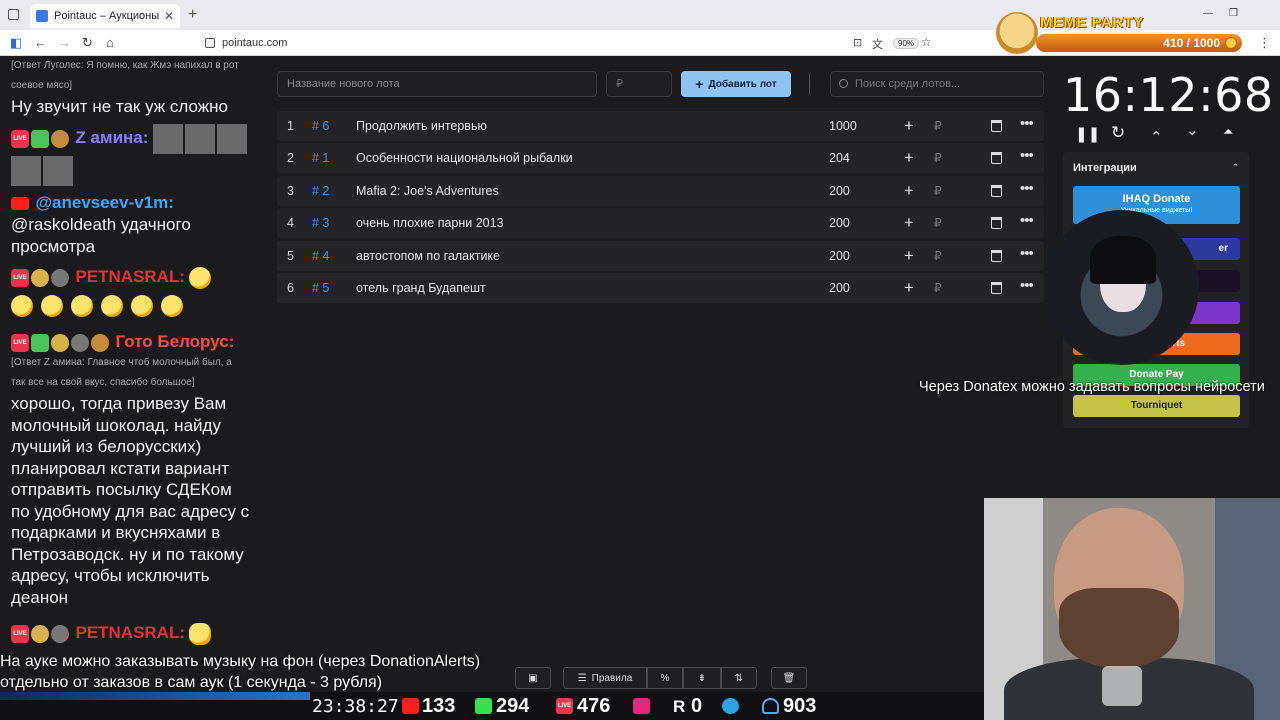 The height and width of the screenshot is (720, 1280). What do you see at coordinates (1228, 132) in the screenshot?
I see `double-time-icon: ⏶` at bounding box center [1228, 132].